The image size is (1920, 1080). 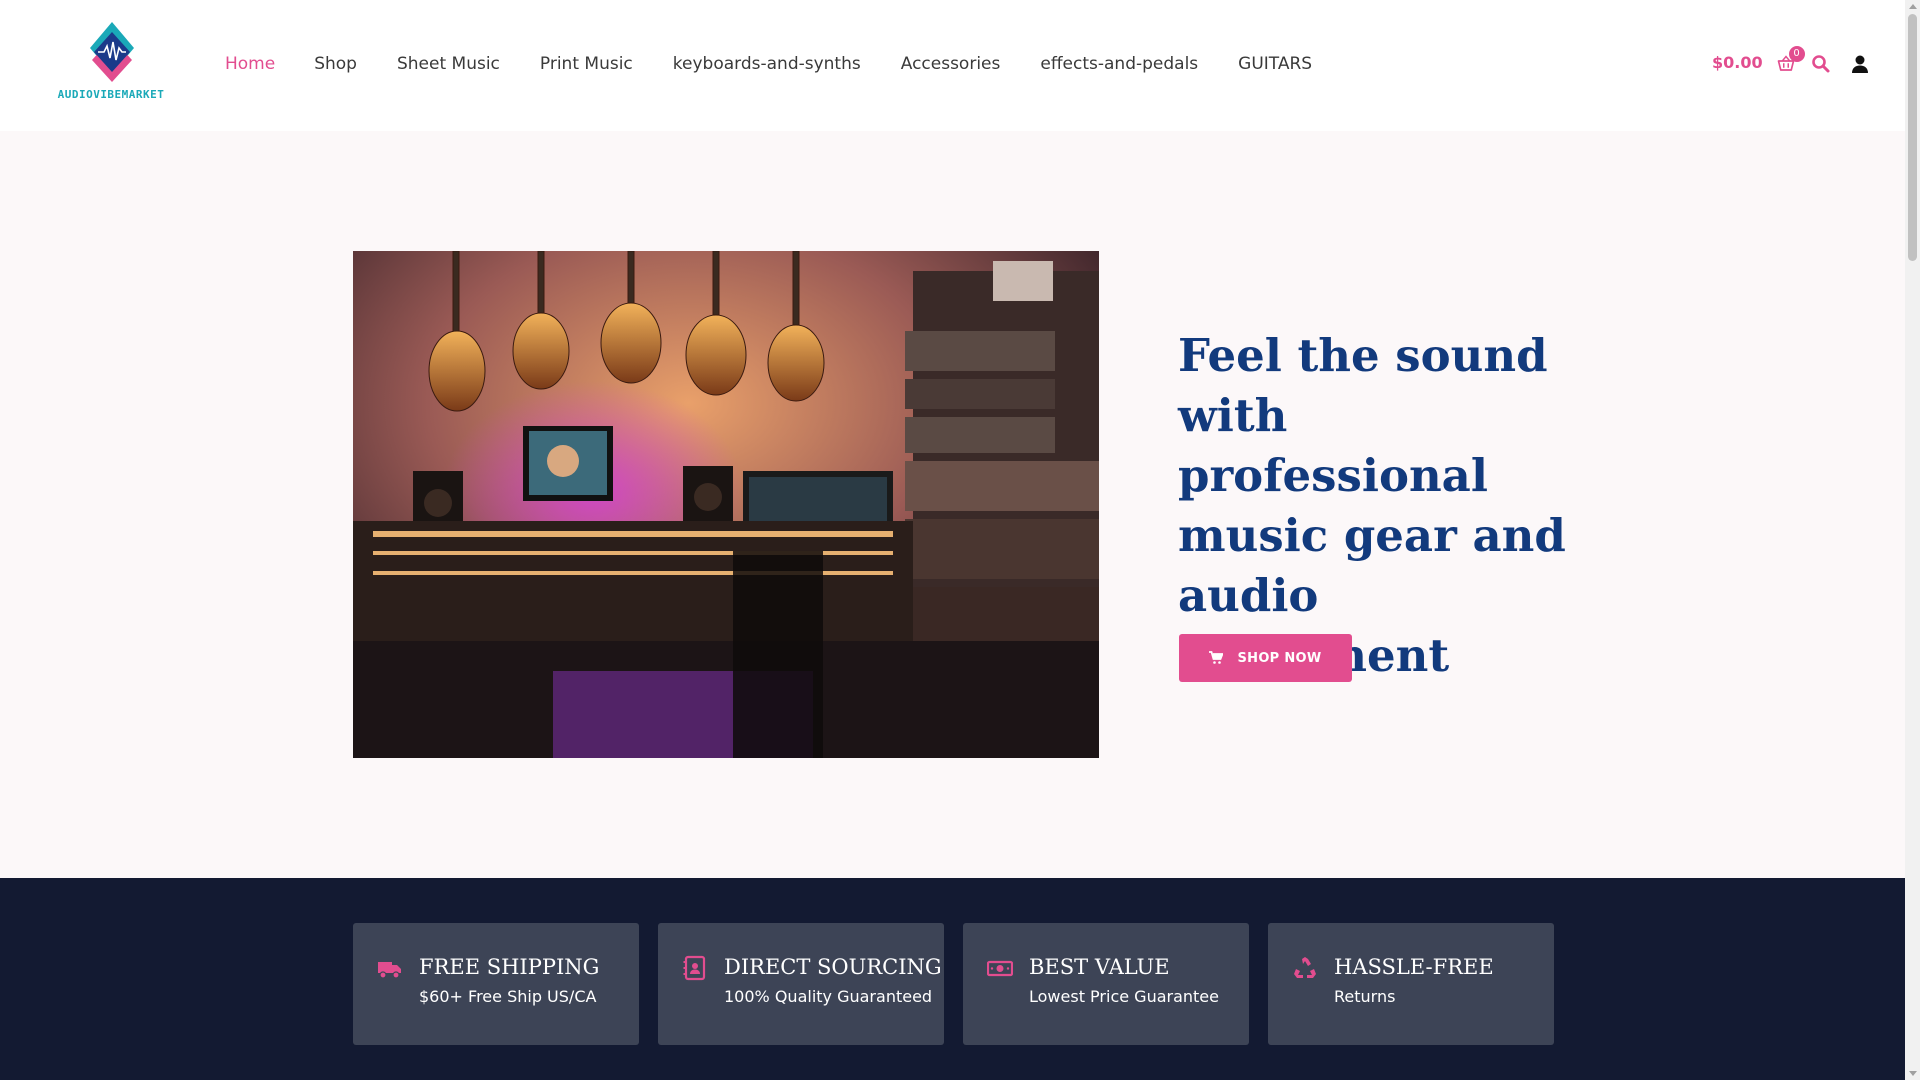 I want to click on page-scrollbar, so click(x=1912, y=540).